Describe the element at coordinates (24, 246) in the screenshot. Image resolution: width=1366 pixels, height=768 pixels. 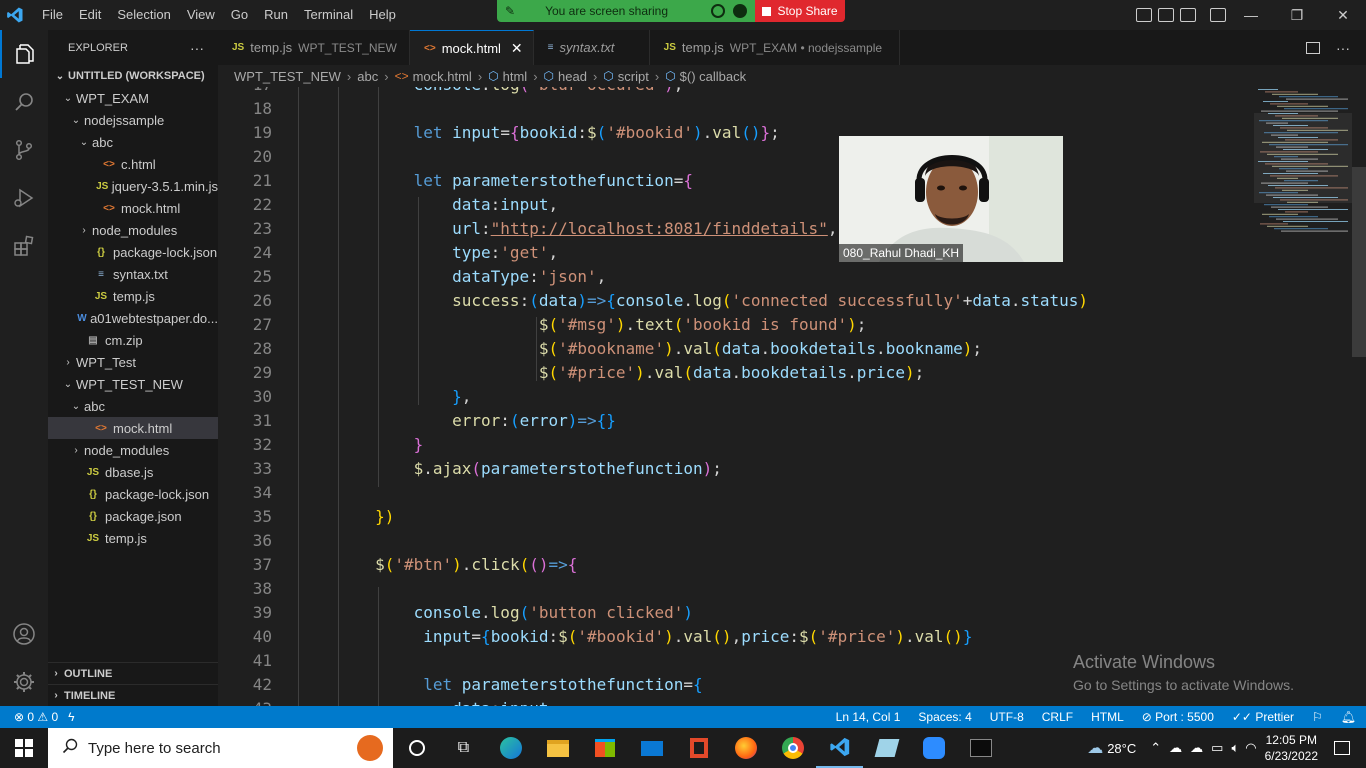
I see `extensions-icon` at that location.